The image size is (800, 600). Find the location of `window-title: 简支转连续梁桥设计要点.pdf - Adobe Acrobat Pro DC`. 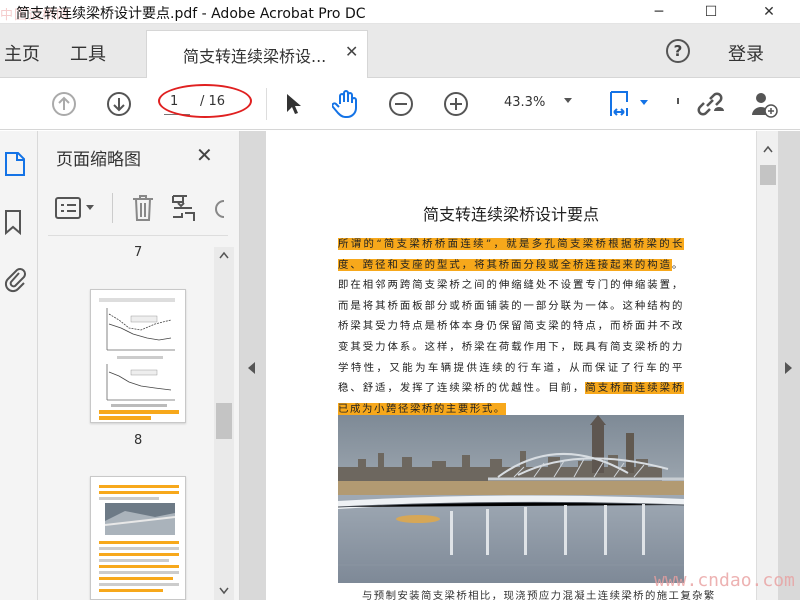

window-title: 简支转连续梁桥设计要点.pdf - Adobe Acrobat Pro DC is located at coordinates (191, 14).